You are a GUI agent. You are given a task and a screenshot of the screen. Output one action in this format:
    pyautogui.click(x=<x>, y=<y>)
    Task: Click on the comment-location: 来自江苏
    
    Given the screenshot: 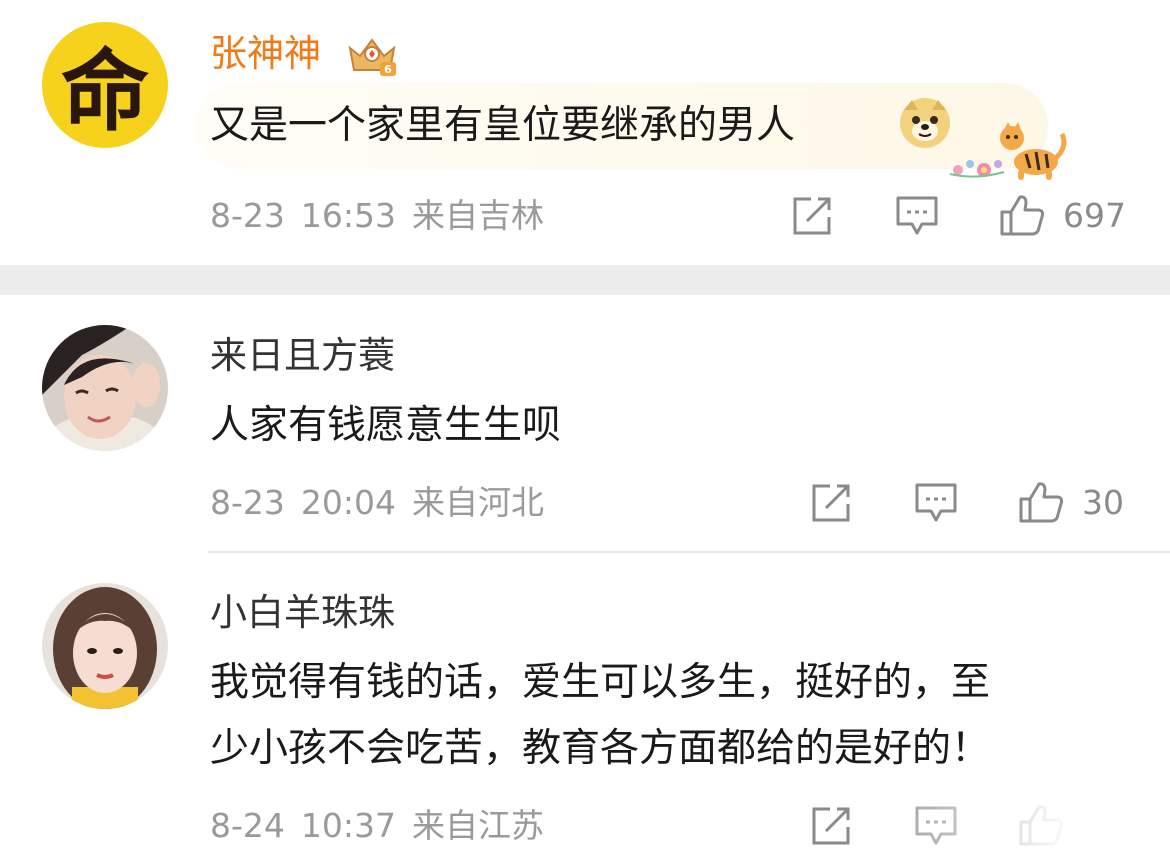 What is the action you would take?
    pyautogui.click(x=478, y=825)
    